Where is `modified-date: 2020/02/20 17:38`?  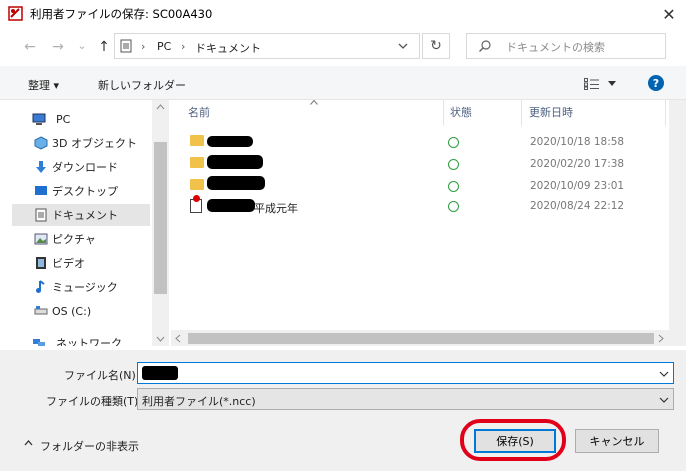
modified-date: 2020/02/20 17:38 is located at coordinates (577, 164).